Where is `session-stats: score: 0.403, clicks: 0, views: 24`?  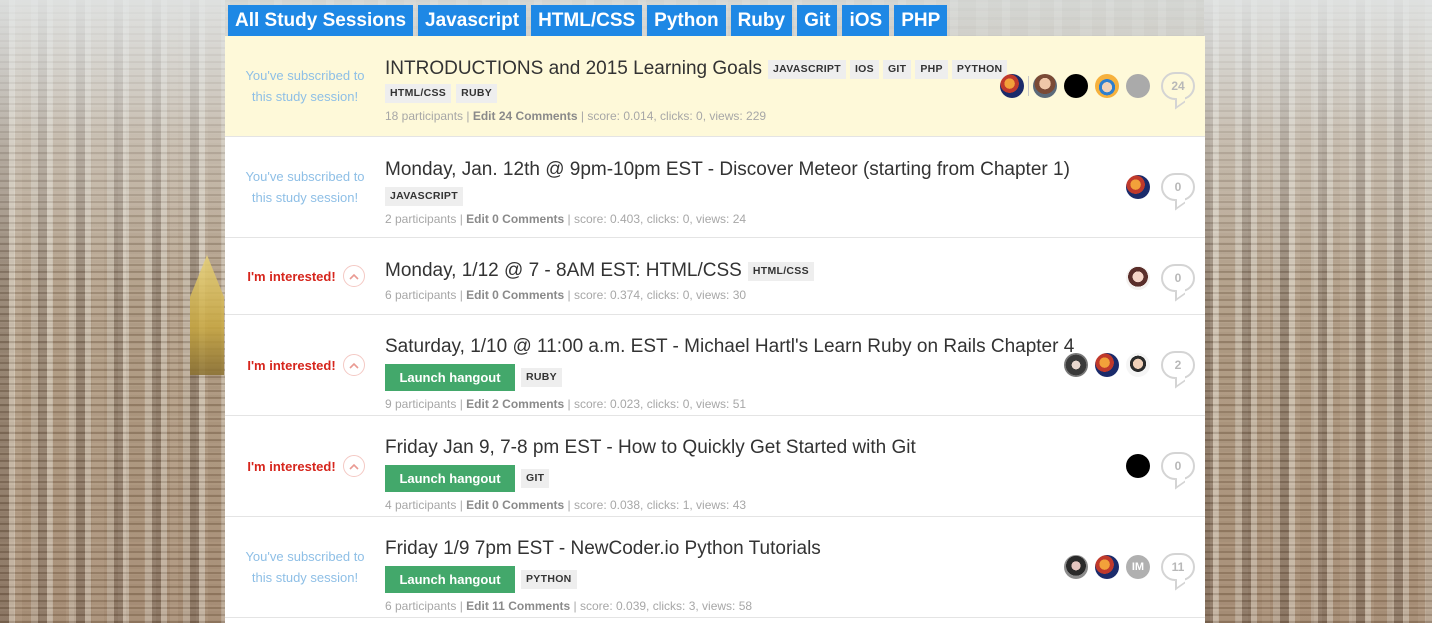 session-stats: score: 0.403, clicks: 0, views: 24 is located at coordinates (660, 219).